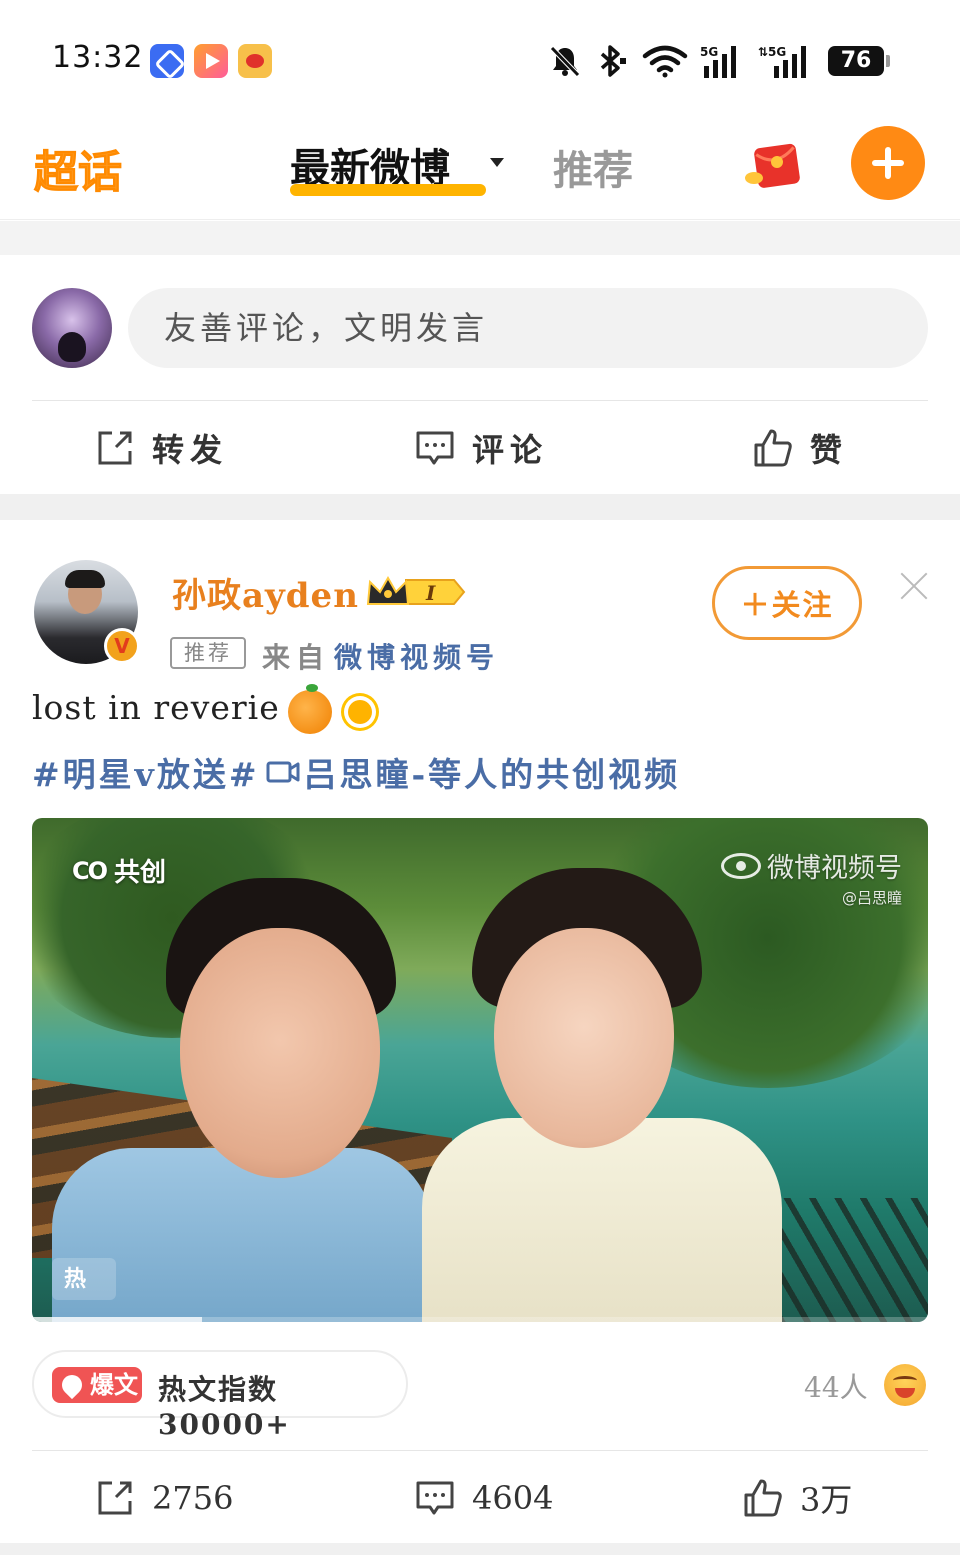  I want to click on repost-count: 2756, so click(193, 1498).